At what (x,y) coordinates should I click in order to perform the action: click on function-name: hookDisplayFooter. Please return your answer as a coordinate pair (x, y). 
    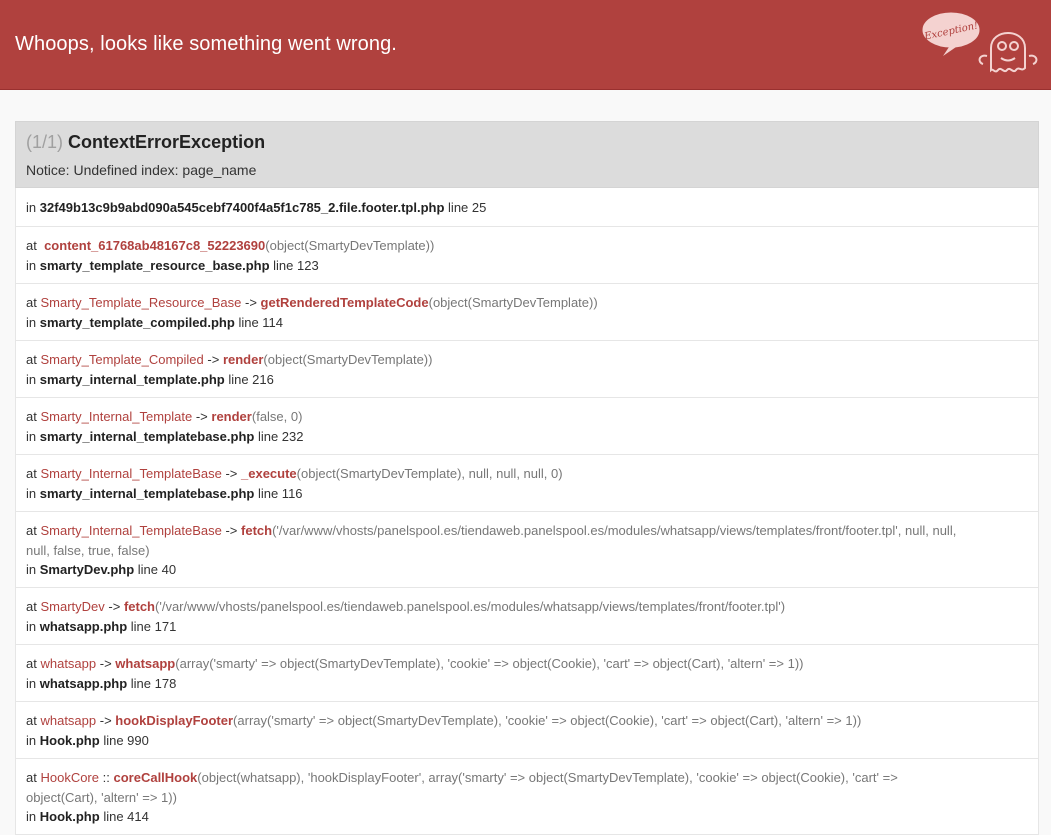
    Looking at the image, I should click on (174, 720).